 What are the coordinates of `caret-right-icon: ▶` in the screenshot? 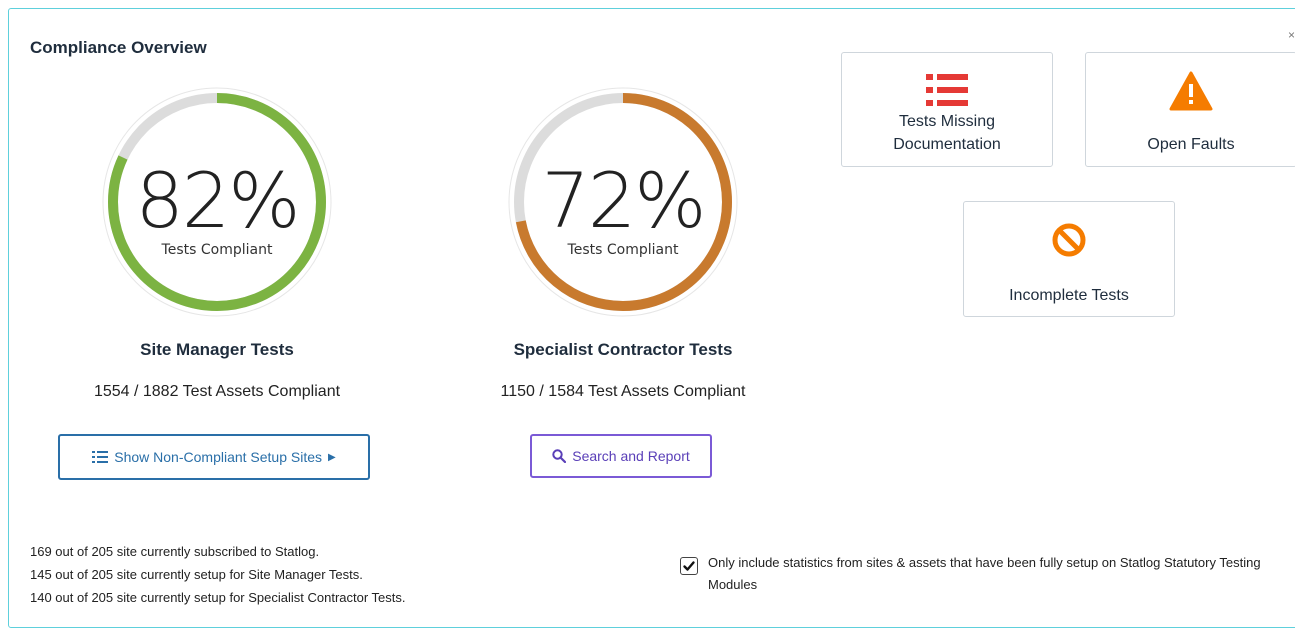 It's located at (332, 457).